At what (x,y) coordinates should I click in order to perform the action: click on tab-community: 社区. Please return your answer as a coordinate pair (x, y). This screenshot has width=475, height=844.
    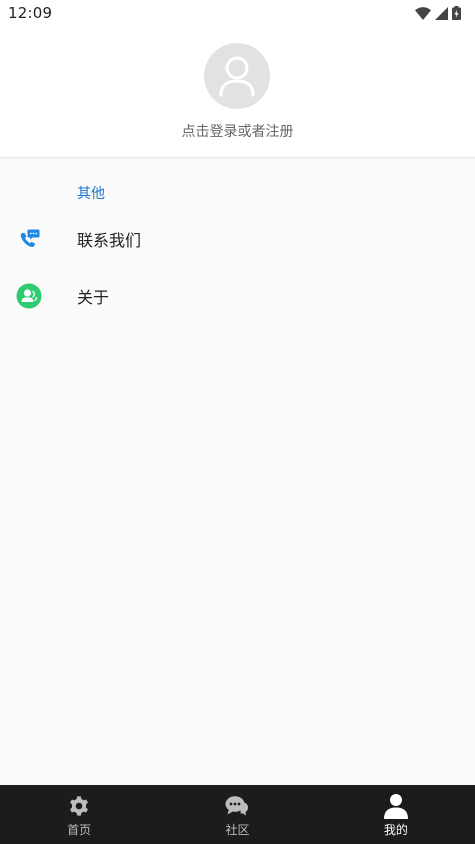
    Looking at the image, I should click on (237, 814).